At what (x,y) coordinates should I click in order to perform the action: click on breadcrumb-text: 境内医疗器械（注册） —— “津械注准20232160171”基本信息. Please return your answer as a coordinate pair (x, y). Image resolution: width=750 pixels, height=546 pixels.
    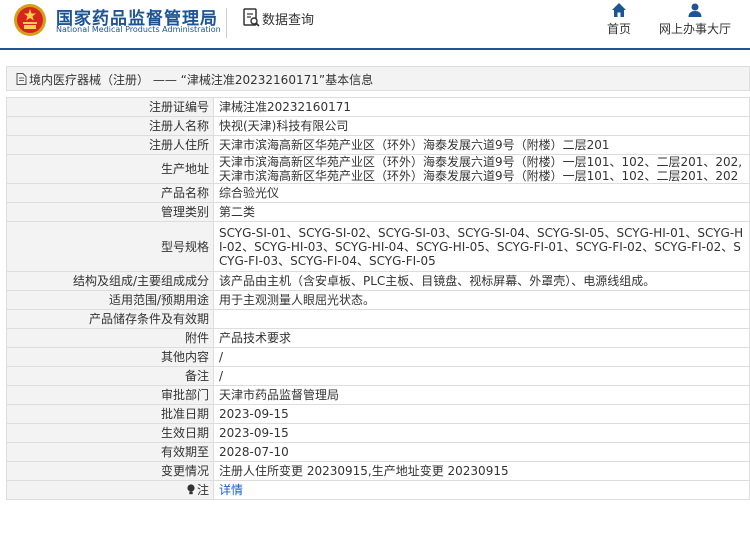
    Looking at the image, I should click on (201, 79).